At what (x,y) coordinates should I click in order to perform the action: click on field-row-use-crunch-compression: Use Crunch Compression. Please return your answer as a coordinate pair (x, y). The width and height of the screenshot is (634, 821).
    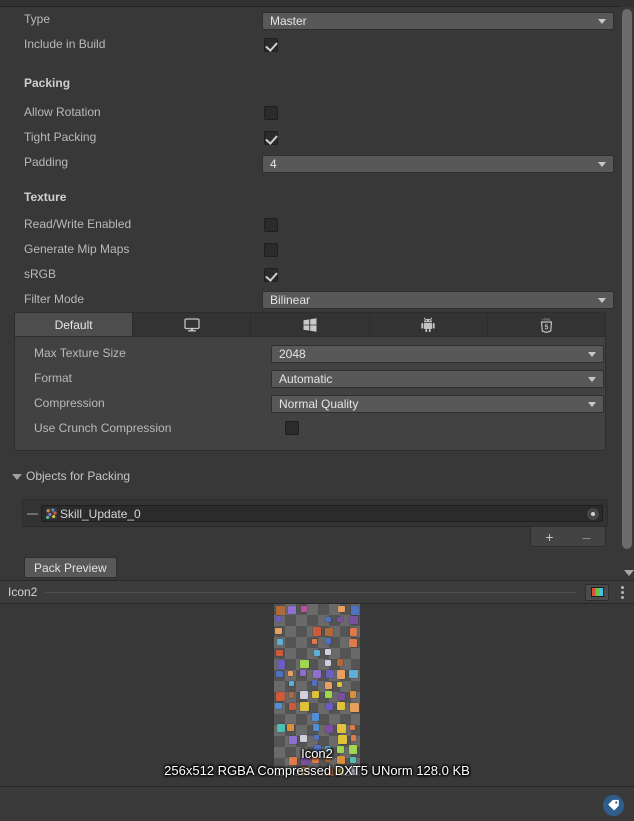
    Looking at the image, I should click on (310, 428).